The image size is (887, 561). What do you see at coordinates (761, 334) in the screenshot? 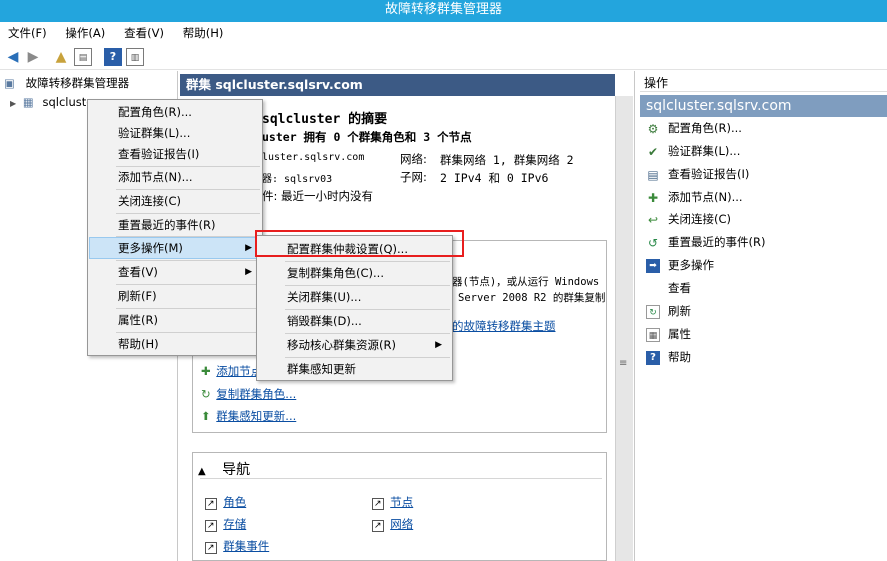
I see `action-properties: ▦ 属性` at bounding box center [761, 334].